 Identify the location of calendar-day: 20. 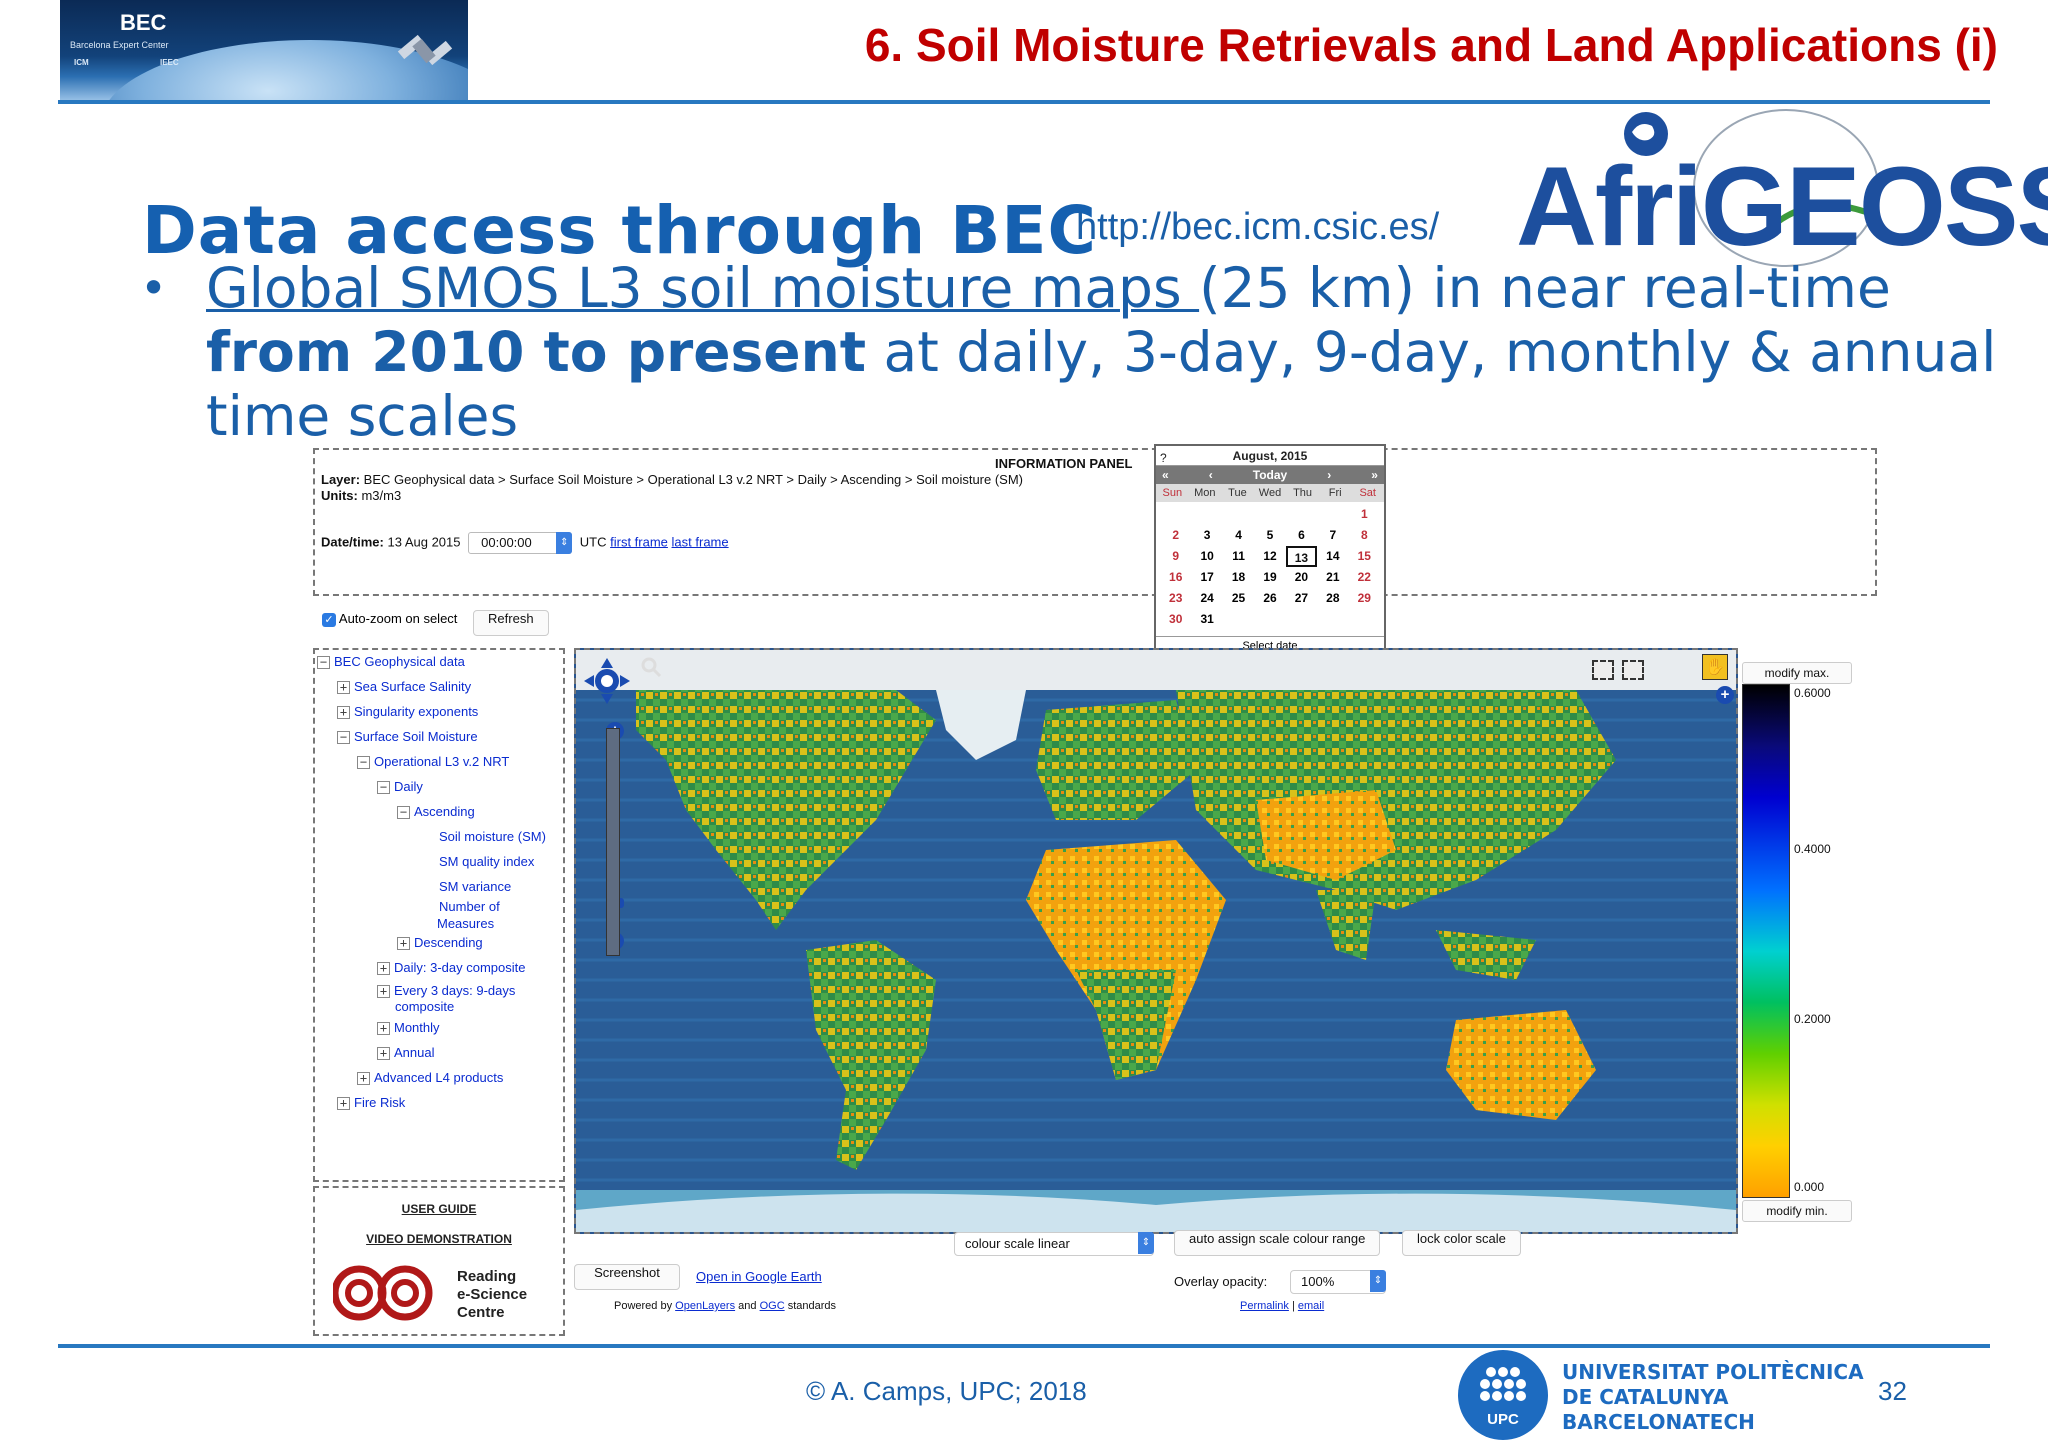
(1301, 577).